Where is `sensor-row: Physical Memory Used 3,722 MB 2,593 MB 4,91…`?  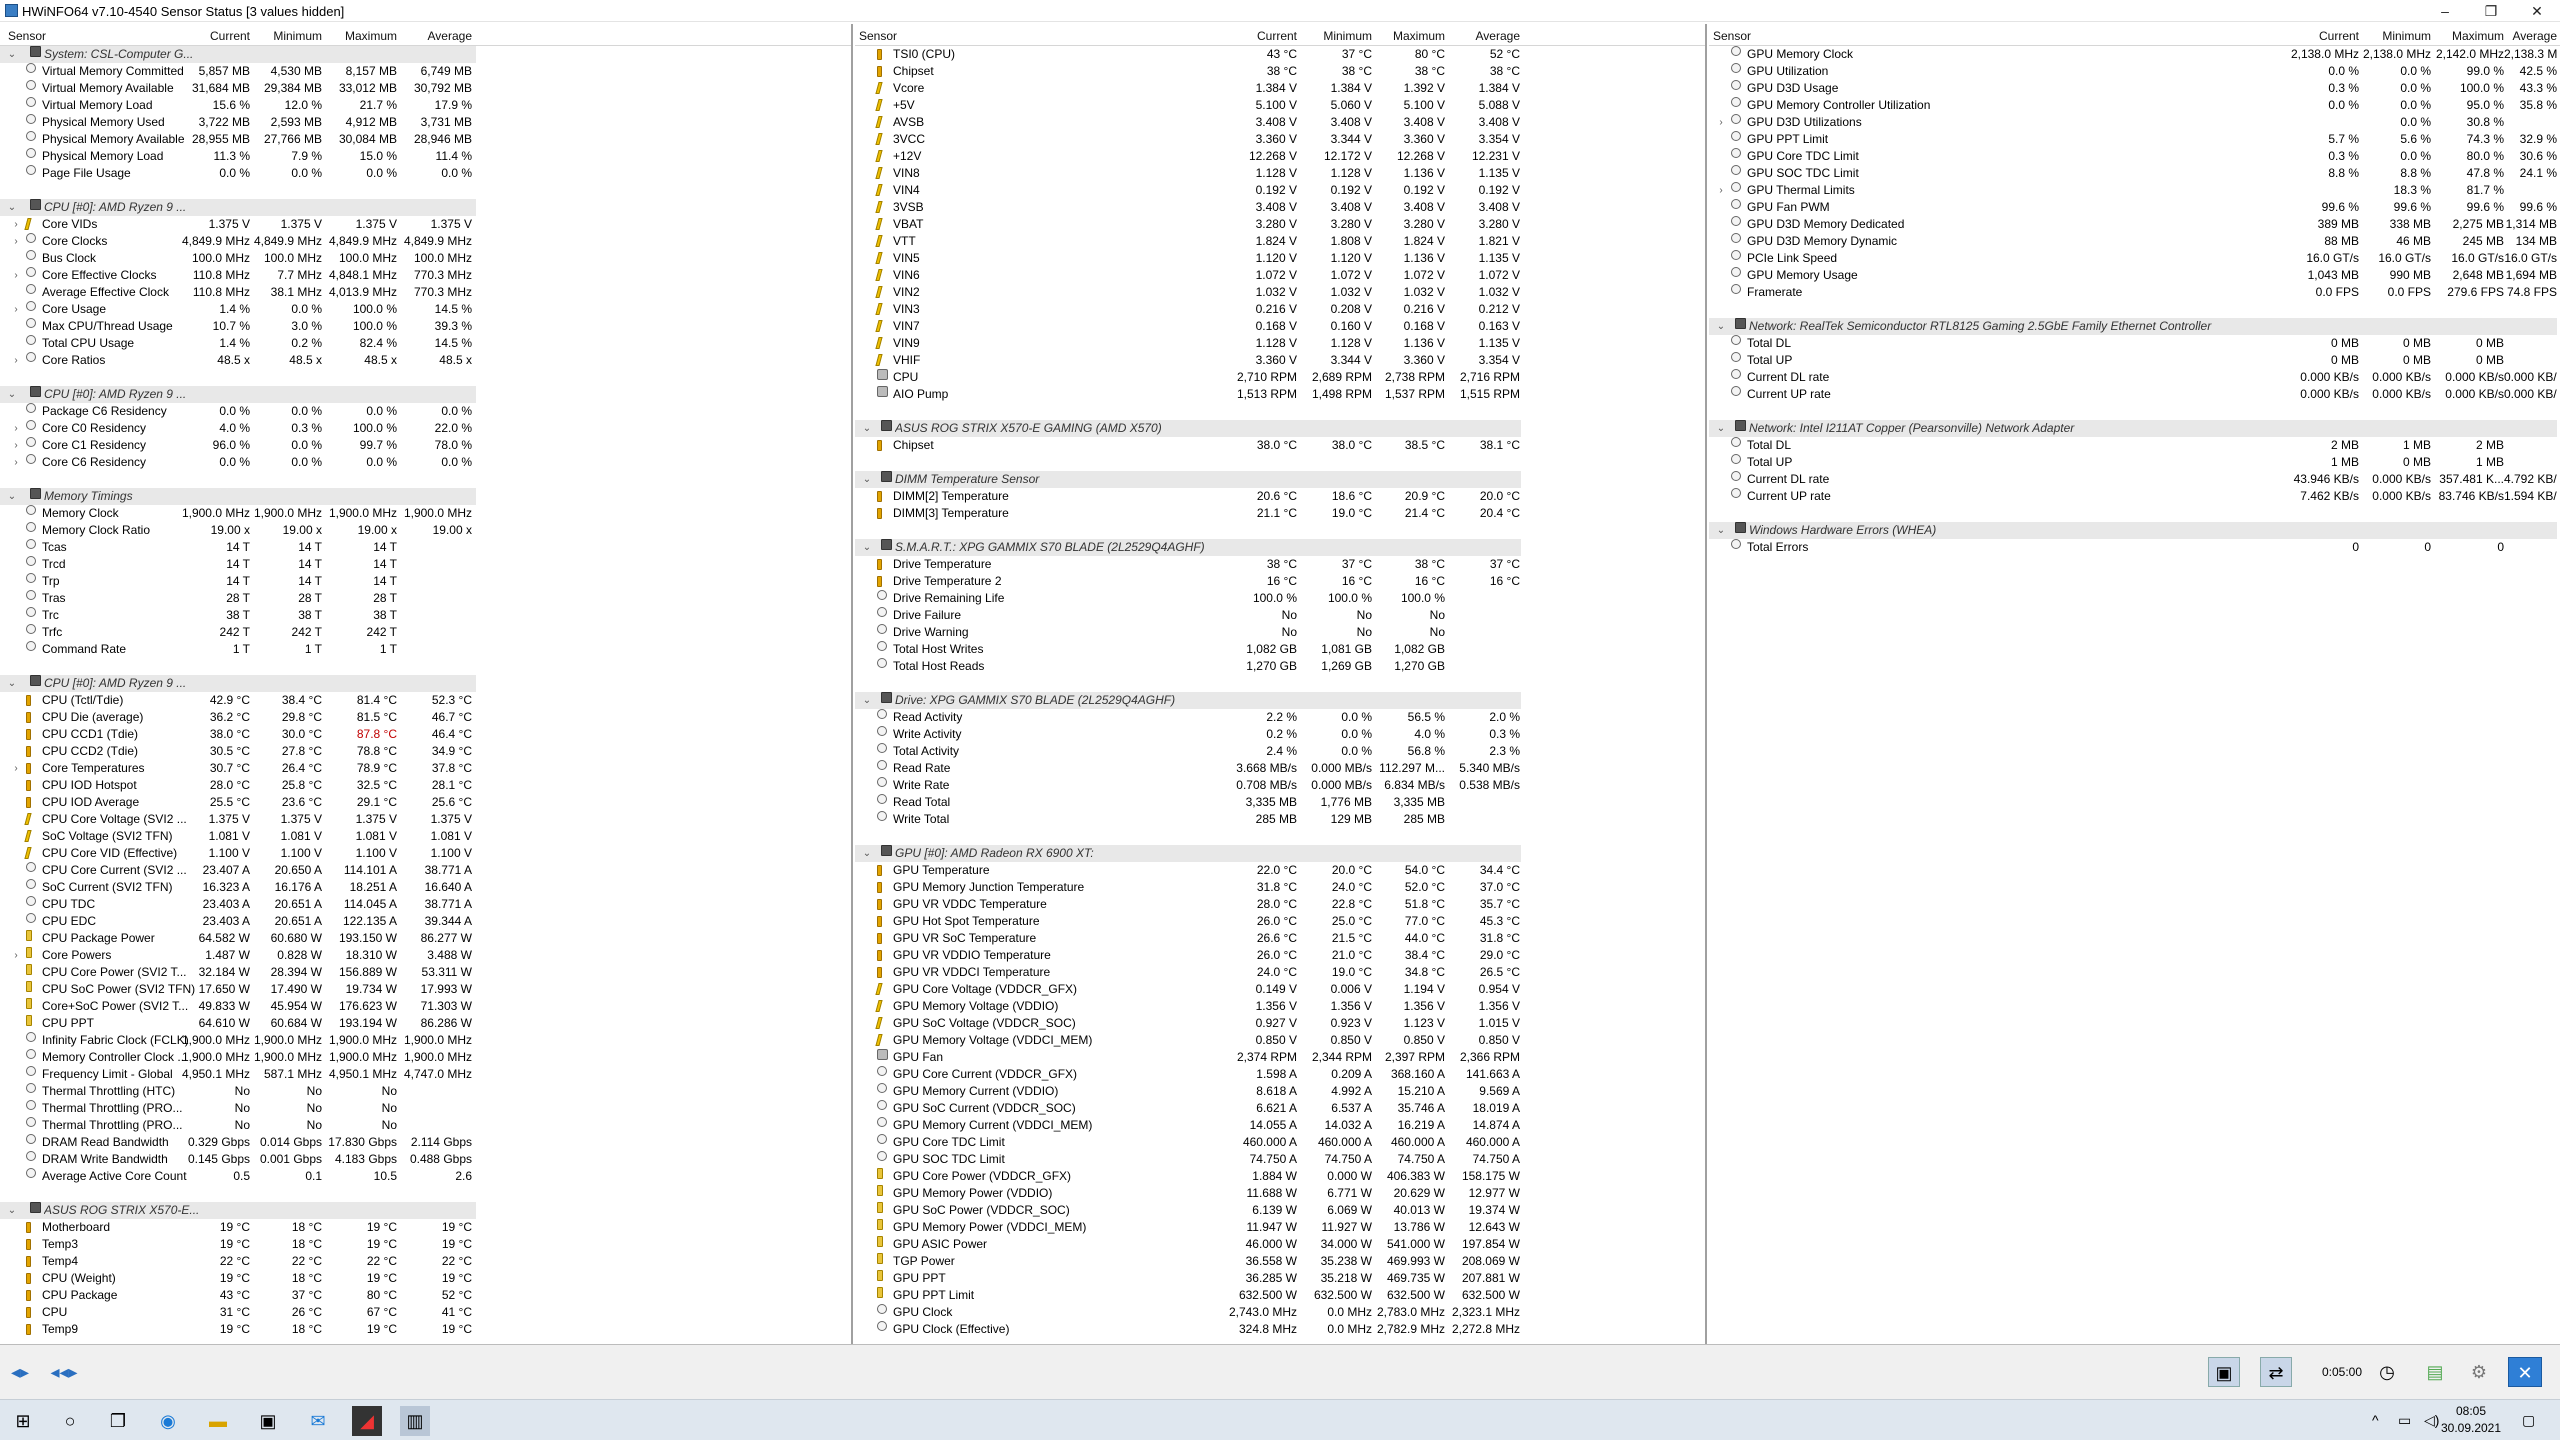
sensor-row: Physical Memory Used 3,722 MB 2,593 MB 4,91… is located at coordinates (425, 122).